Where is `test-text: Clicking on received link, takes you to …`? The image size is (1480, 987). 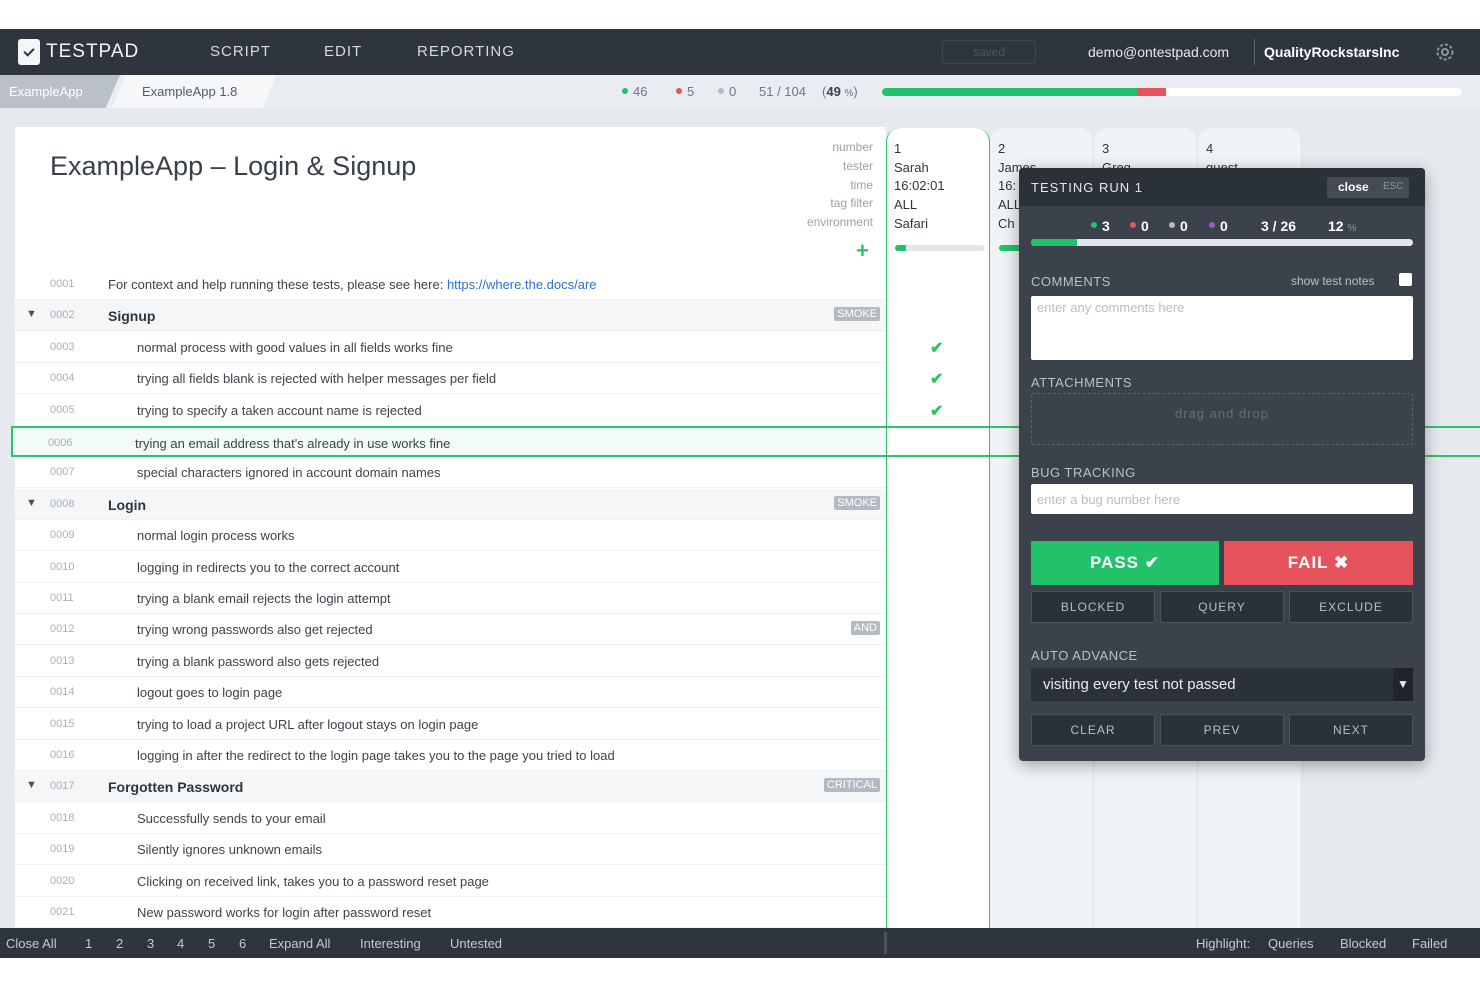
test-text: Clicking on received link, takes you to … is located at coordinates (313, 881).